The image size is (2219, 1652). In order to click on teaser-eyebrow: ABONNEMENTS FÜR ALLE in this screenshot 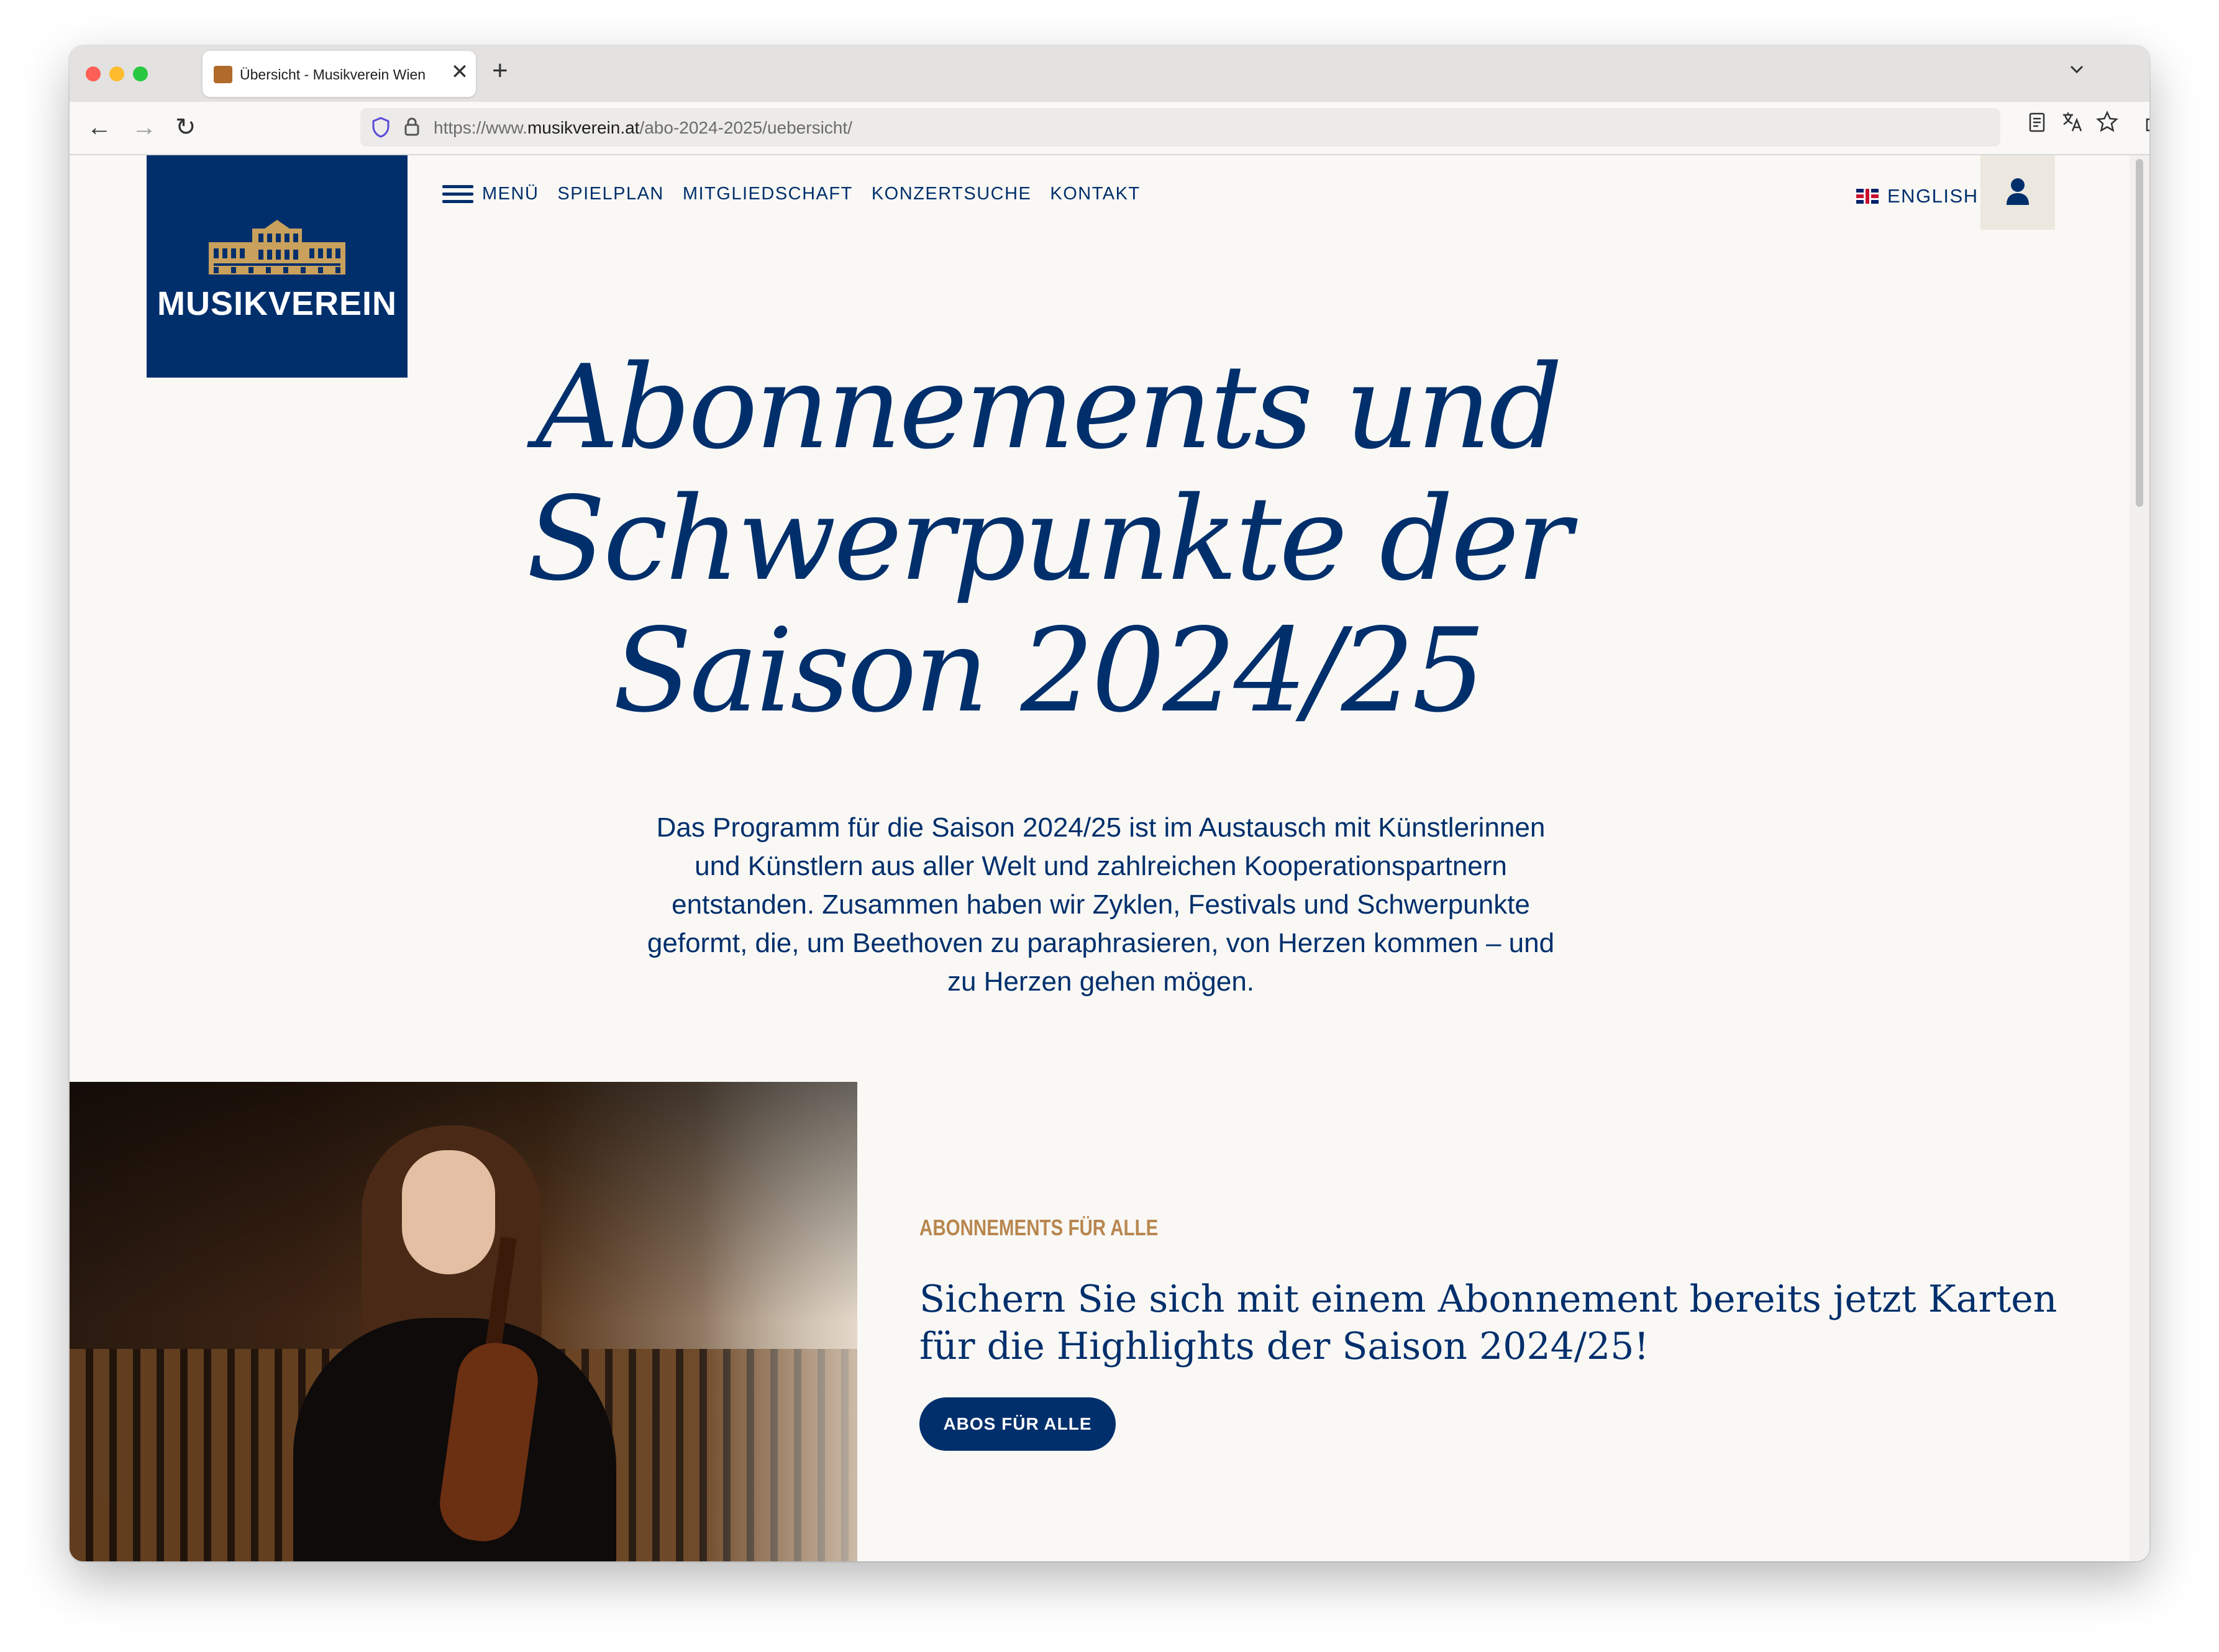, I will do `click(1039, 1227)`.